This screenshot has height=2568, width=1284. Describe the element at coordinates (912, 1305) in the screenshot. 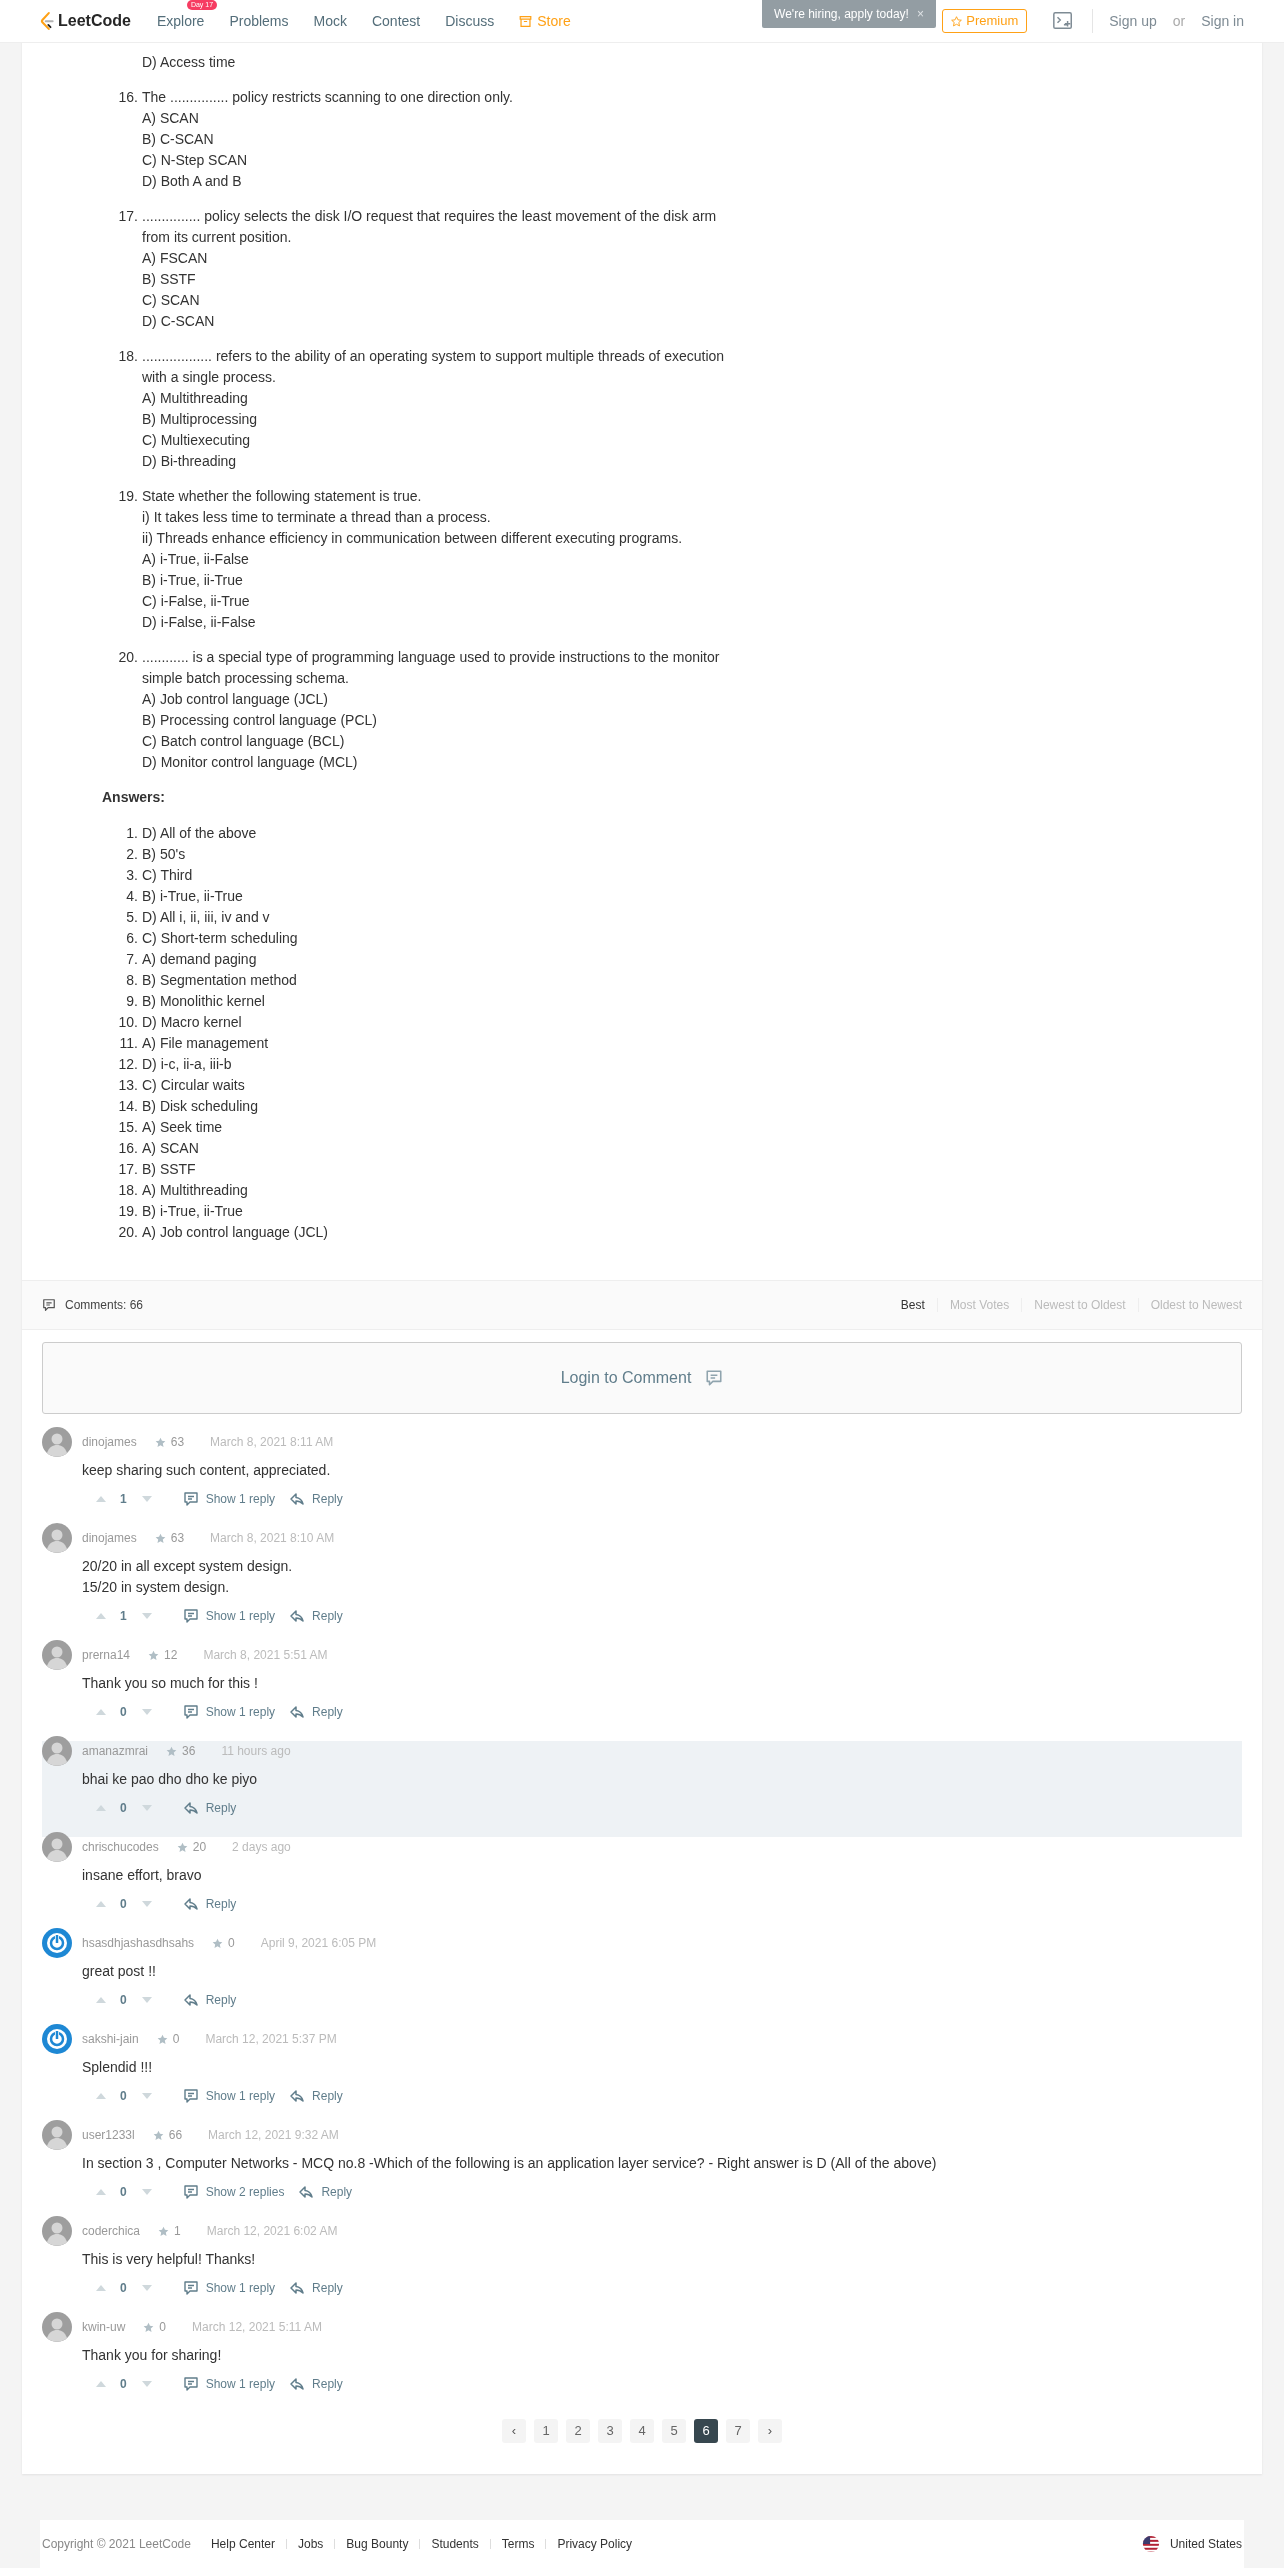

I see `sort-tab: Best` at that location.